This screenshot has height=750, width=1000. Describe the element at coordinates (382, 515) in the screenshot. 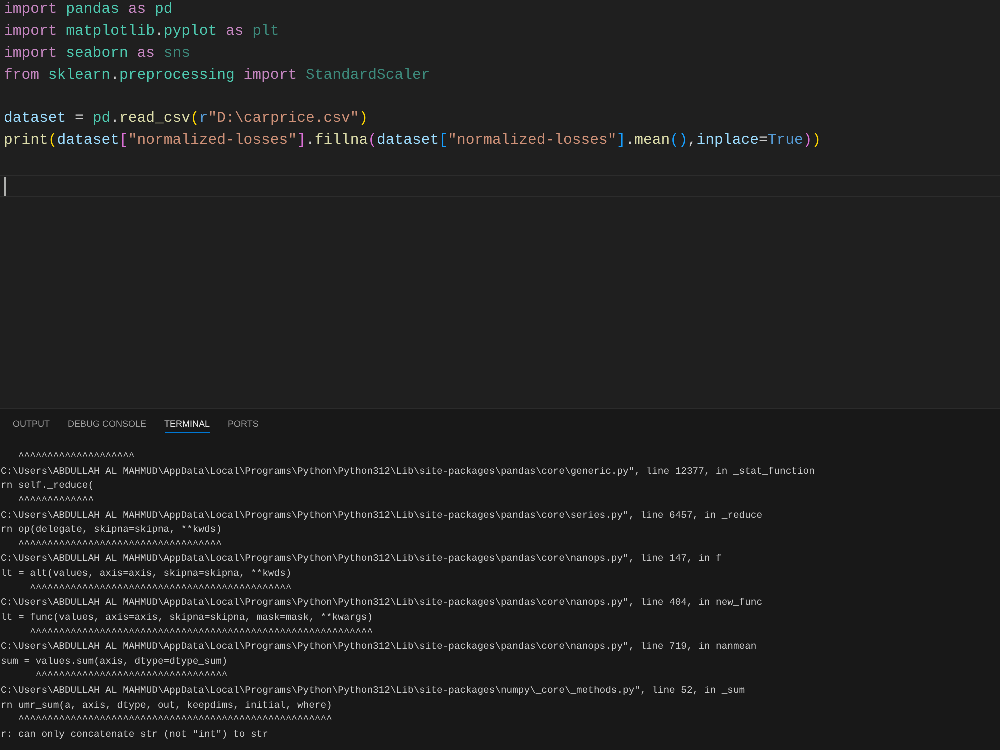

I see `terminal-line: C:\Users\ABDULLAH AL MAHMUD\AppData\Local\Programs\Python\Python312\Lib\site-packages\pandas\core\series.py", line 6457, in _reduce` at that location.